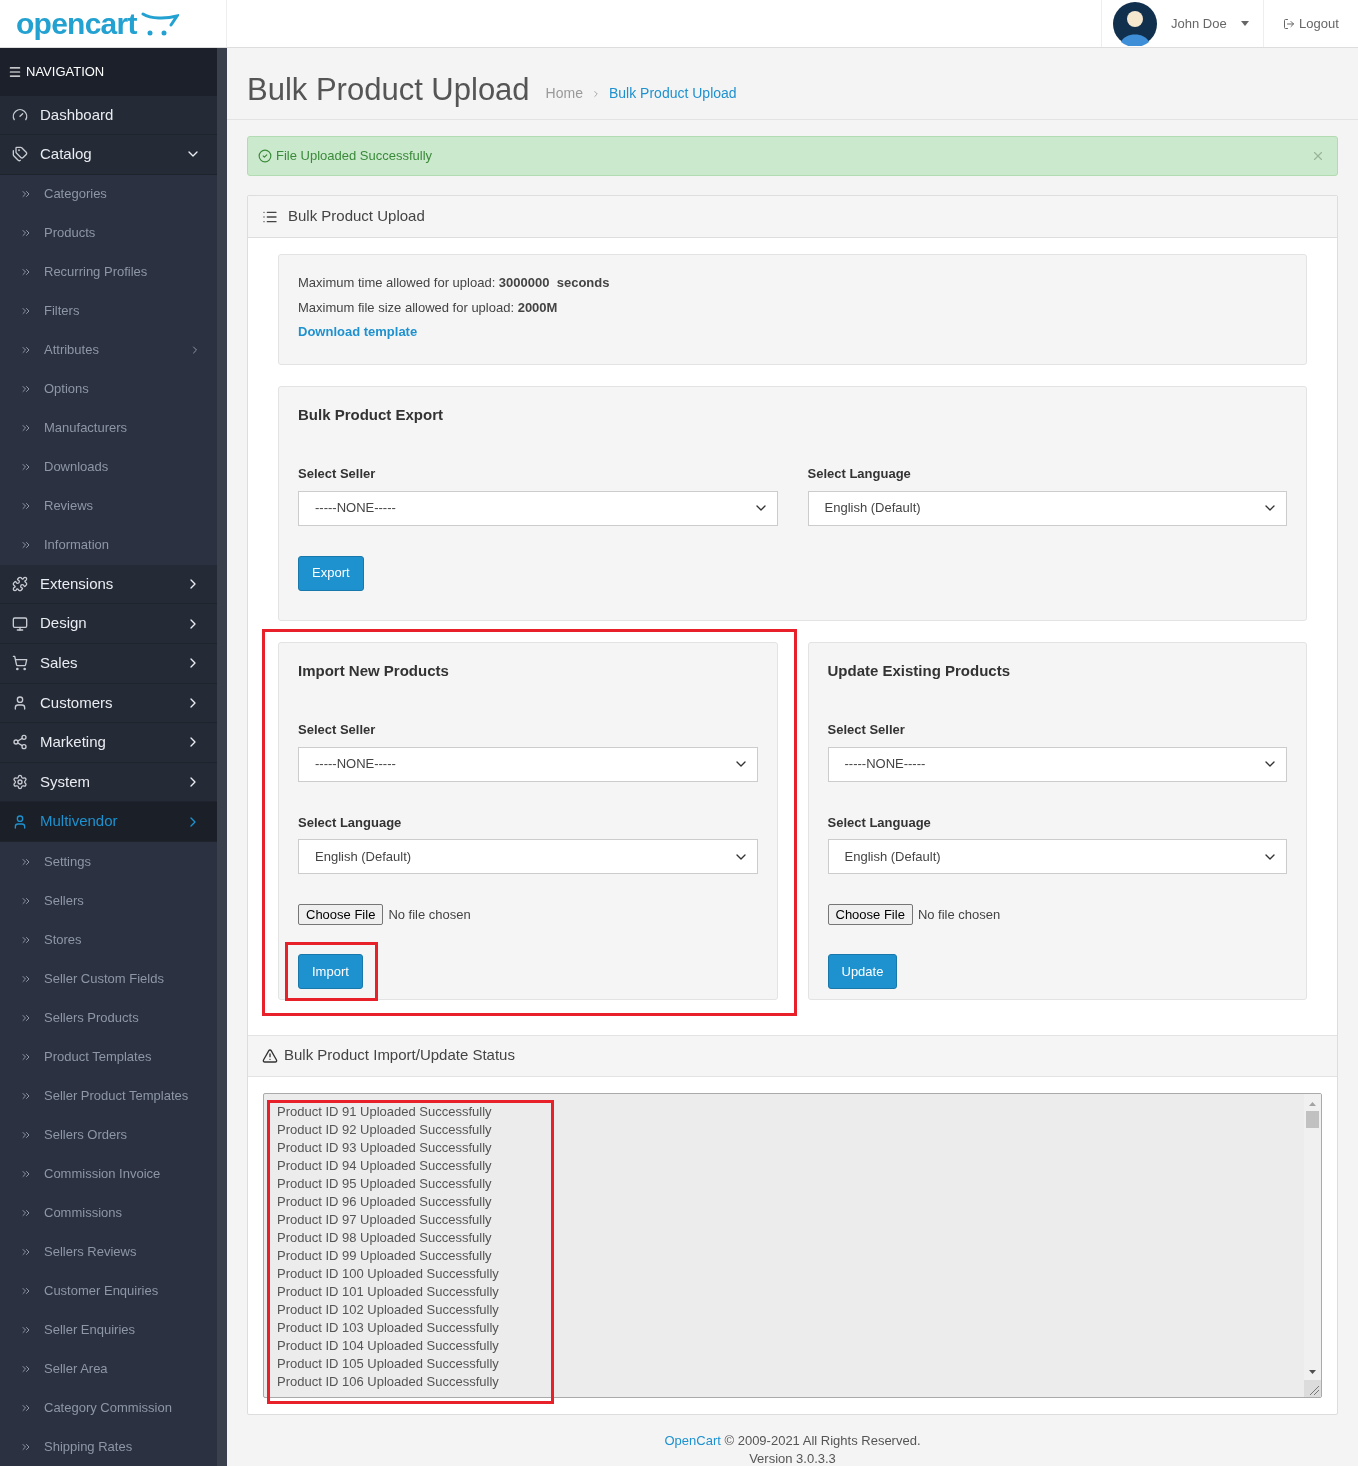 The image size is (1358, 1466). Describe the element at coordinates (108, 663) in the screenshot. I see `nav-item: Sales` at that location.